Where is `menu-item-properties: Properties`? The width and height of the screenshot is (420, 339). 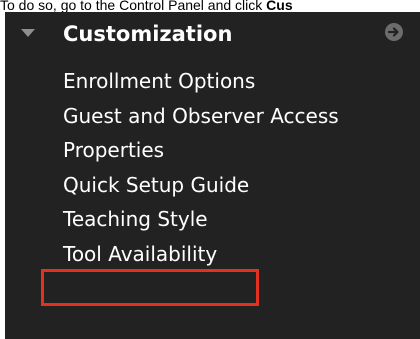 menu-item-properties: Properties is located at coordinates (201, 150).